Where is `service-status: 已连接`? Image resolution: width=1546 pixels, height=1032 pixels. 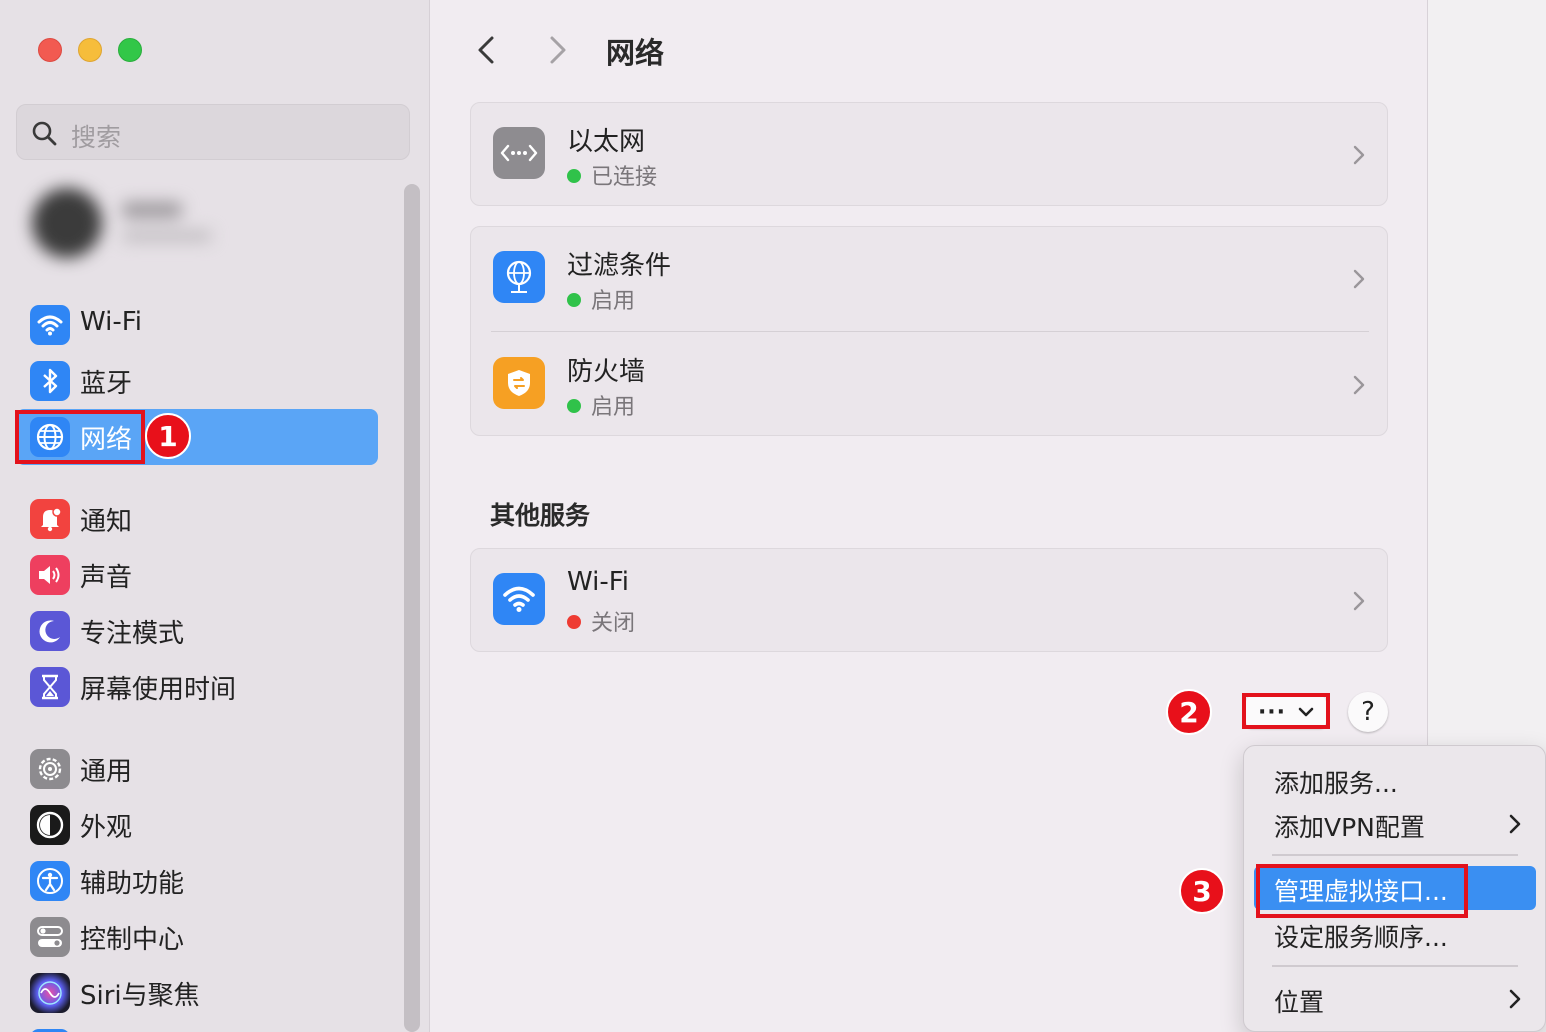
service-status: 已连接 is located at coordinates (612, 175).